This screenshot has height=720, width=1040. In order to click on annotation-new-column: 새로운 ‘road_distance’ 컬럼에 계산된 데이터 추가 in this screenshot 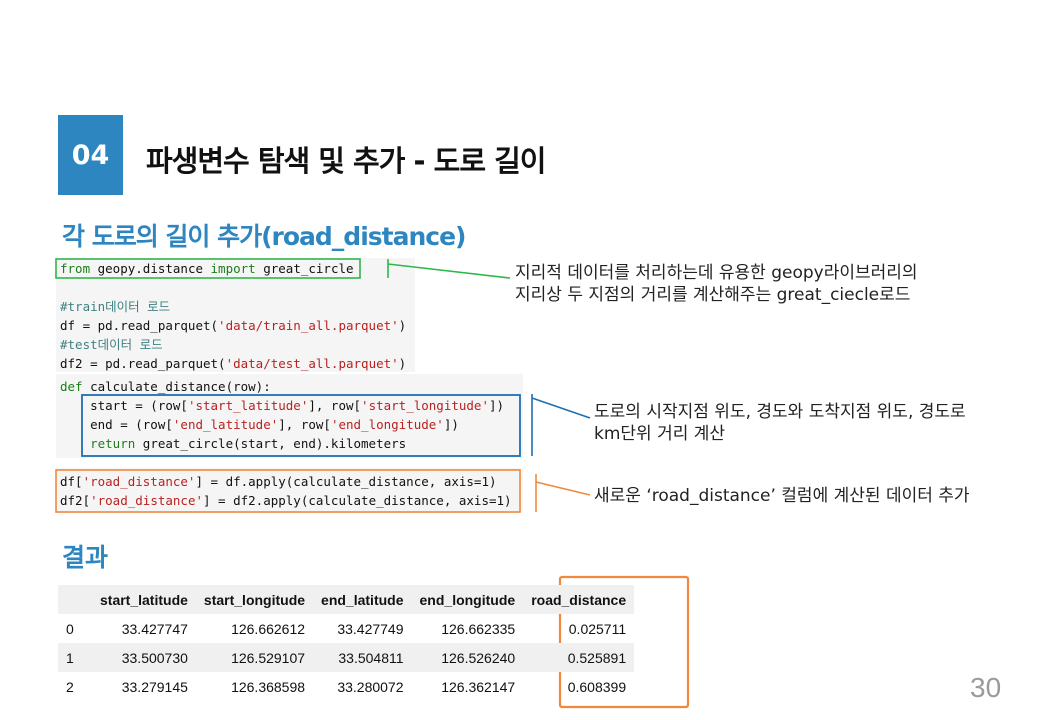, I will do `click(782, 496)`.